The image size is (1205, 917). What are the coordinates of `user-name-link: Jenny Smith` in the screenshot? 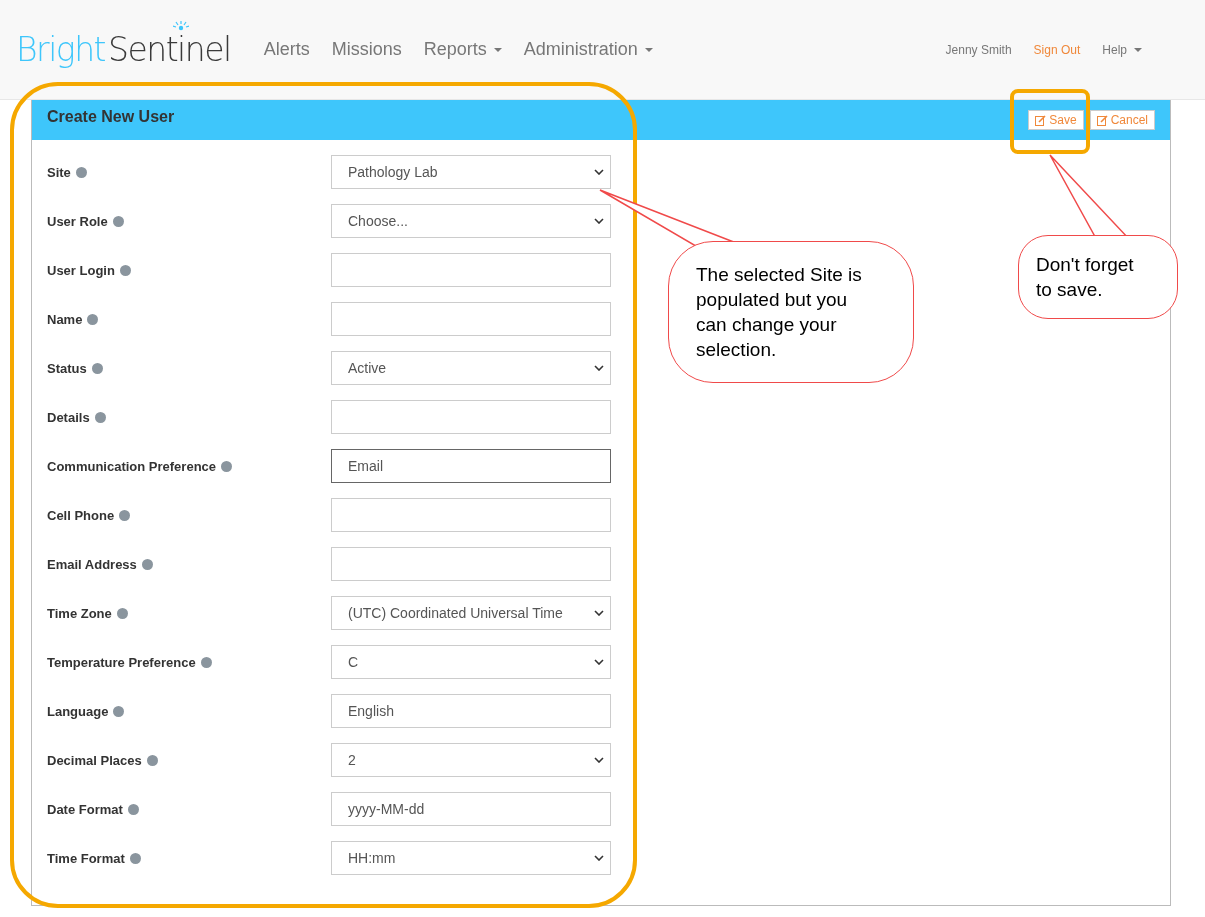 It's located at (978, 49).